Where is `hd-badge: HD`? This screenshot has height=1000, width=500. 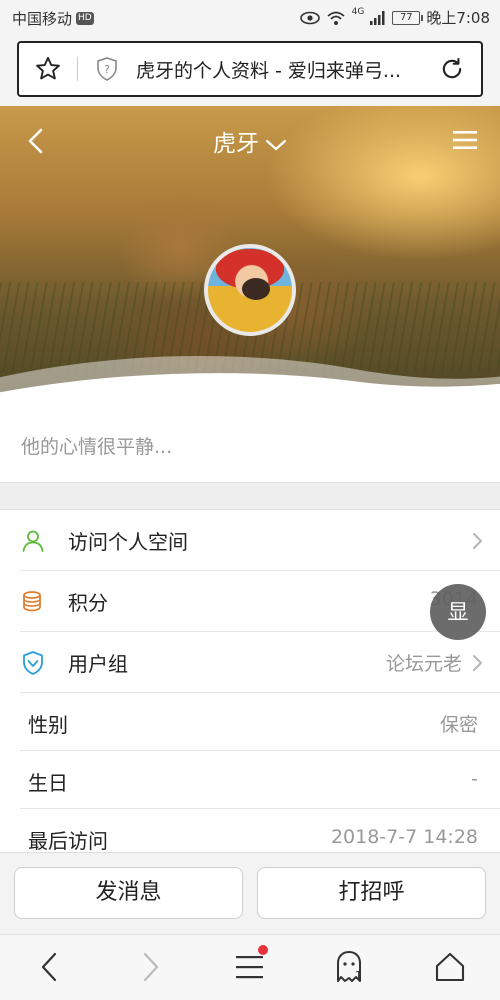 hd-badge: HD is located at coordinates (85, 18).